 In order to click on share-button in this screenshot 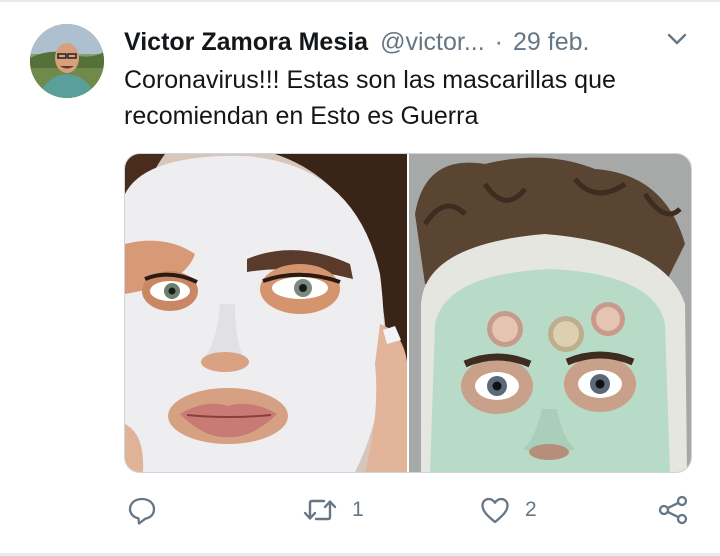, I will do `click(673, 510)`.